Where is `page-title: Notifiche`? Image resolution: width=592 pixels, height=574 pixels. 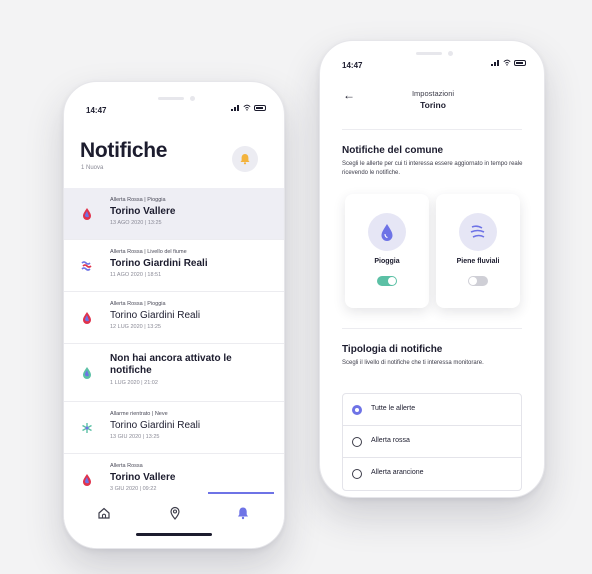 page-title: Notifiche is located at coordinates (124, 150).